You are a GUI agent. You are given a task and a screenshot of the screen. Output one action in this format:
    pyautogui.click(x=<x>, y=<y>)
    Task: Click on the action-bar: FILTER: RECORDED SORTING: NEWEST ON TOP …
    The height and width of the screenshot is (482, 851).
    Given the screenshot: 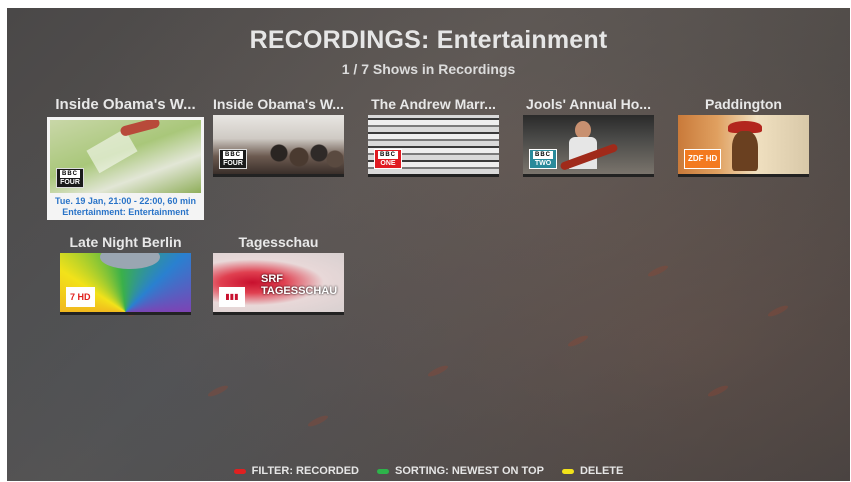 What is the action you would take?
    pyautogui.click(x=428, y=471)
    